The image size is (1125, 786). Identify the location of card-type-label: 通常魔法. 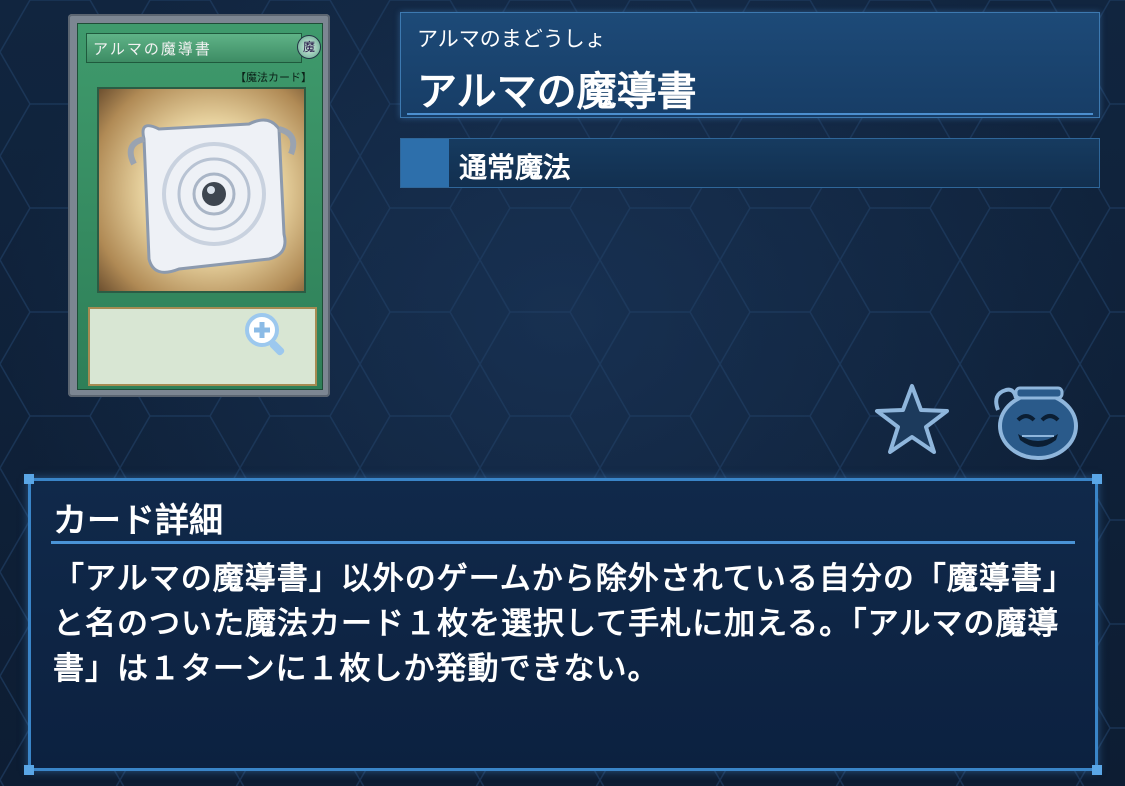
(515, 167).